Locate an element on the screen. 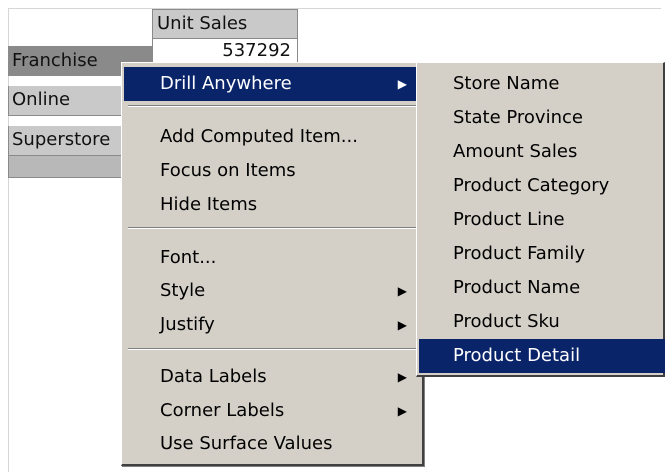 This screenshot has width=665, height=474. menu-item-label: Justify is located at coordinates (187, 324).